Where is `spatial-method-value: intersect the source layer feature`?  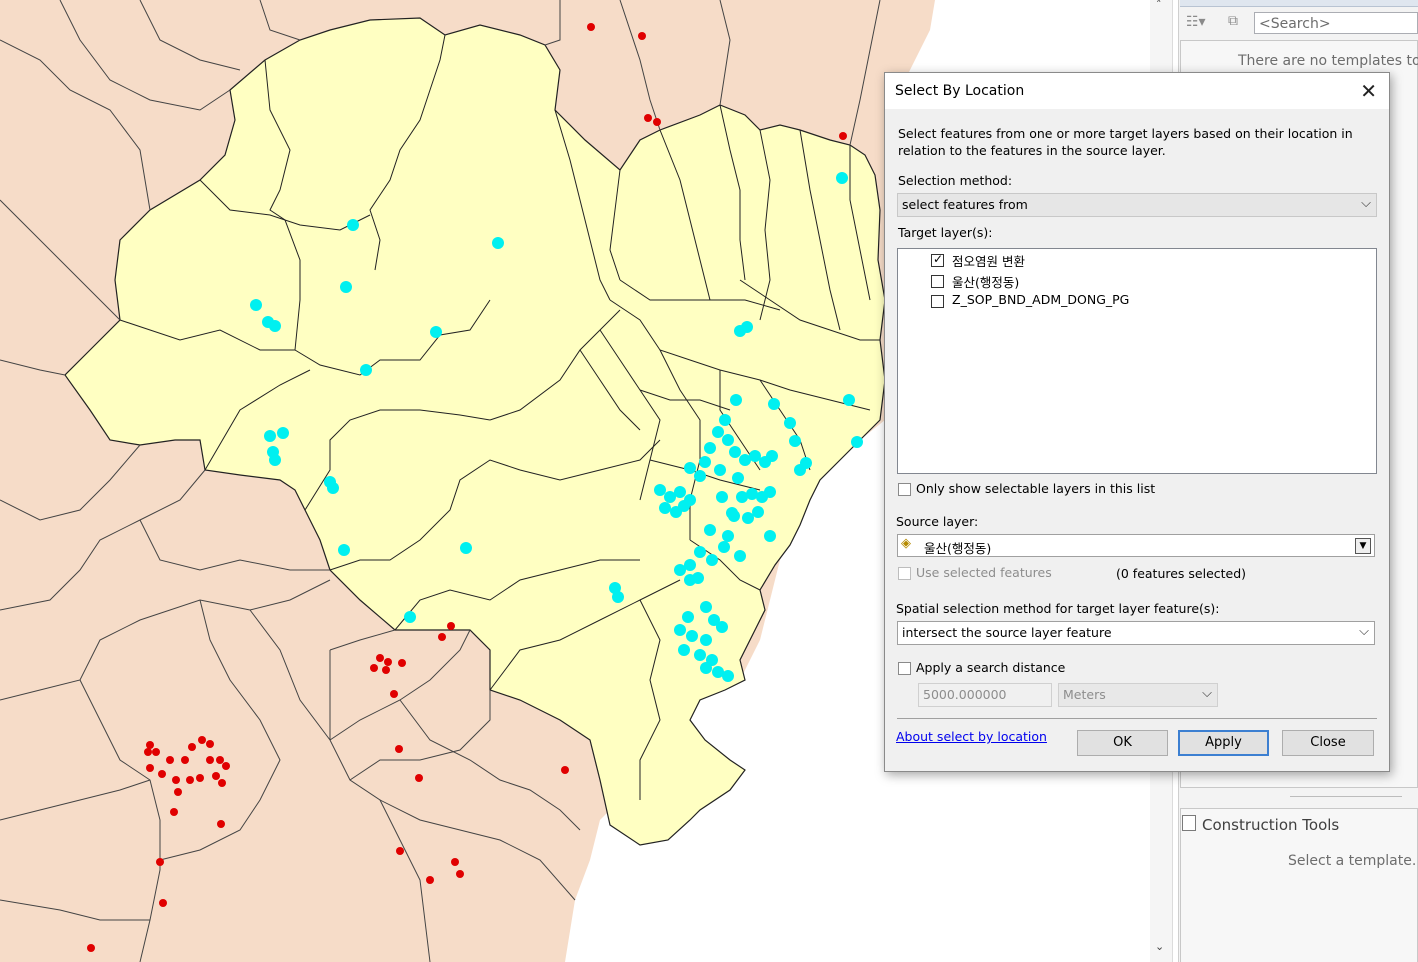
spatial-method-value: intersect the source layer feature is located at coordinates (1007, 632).